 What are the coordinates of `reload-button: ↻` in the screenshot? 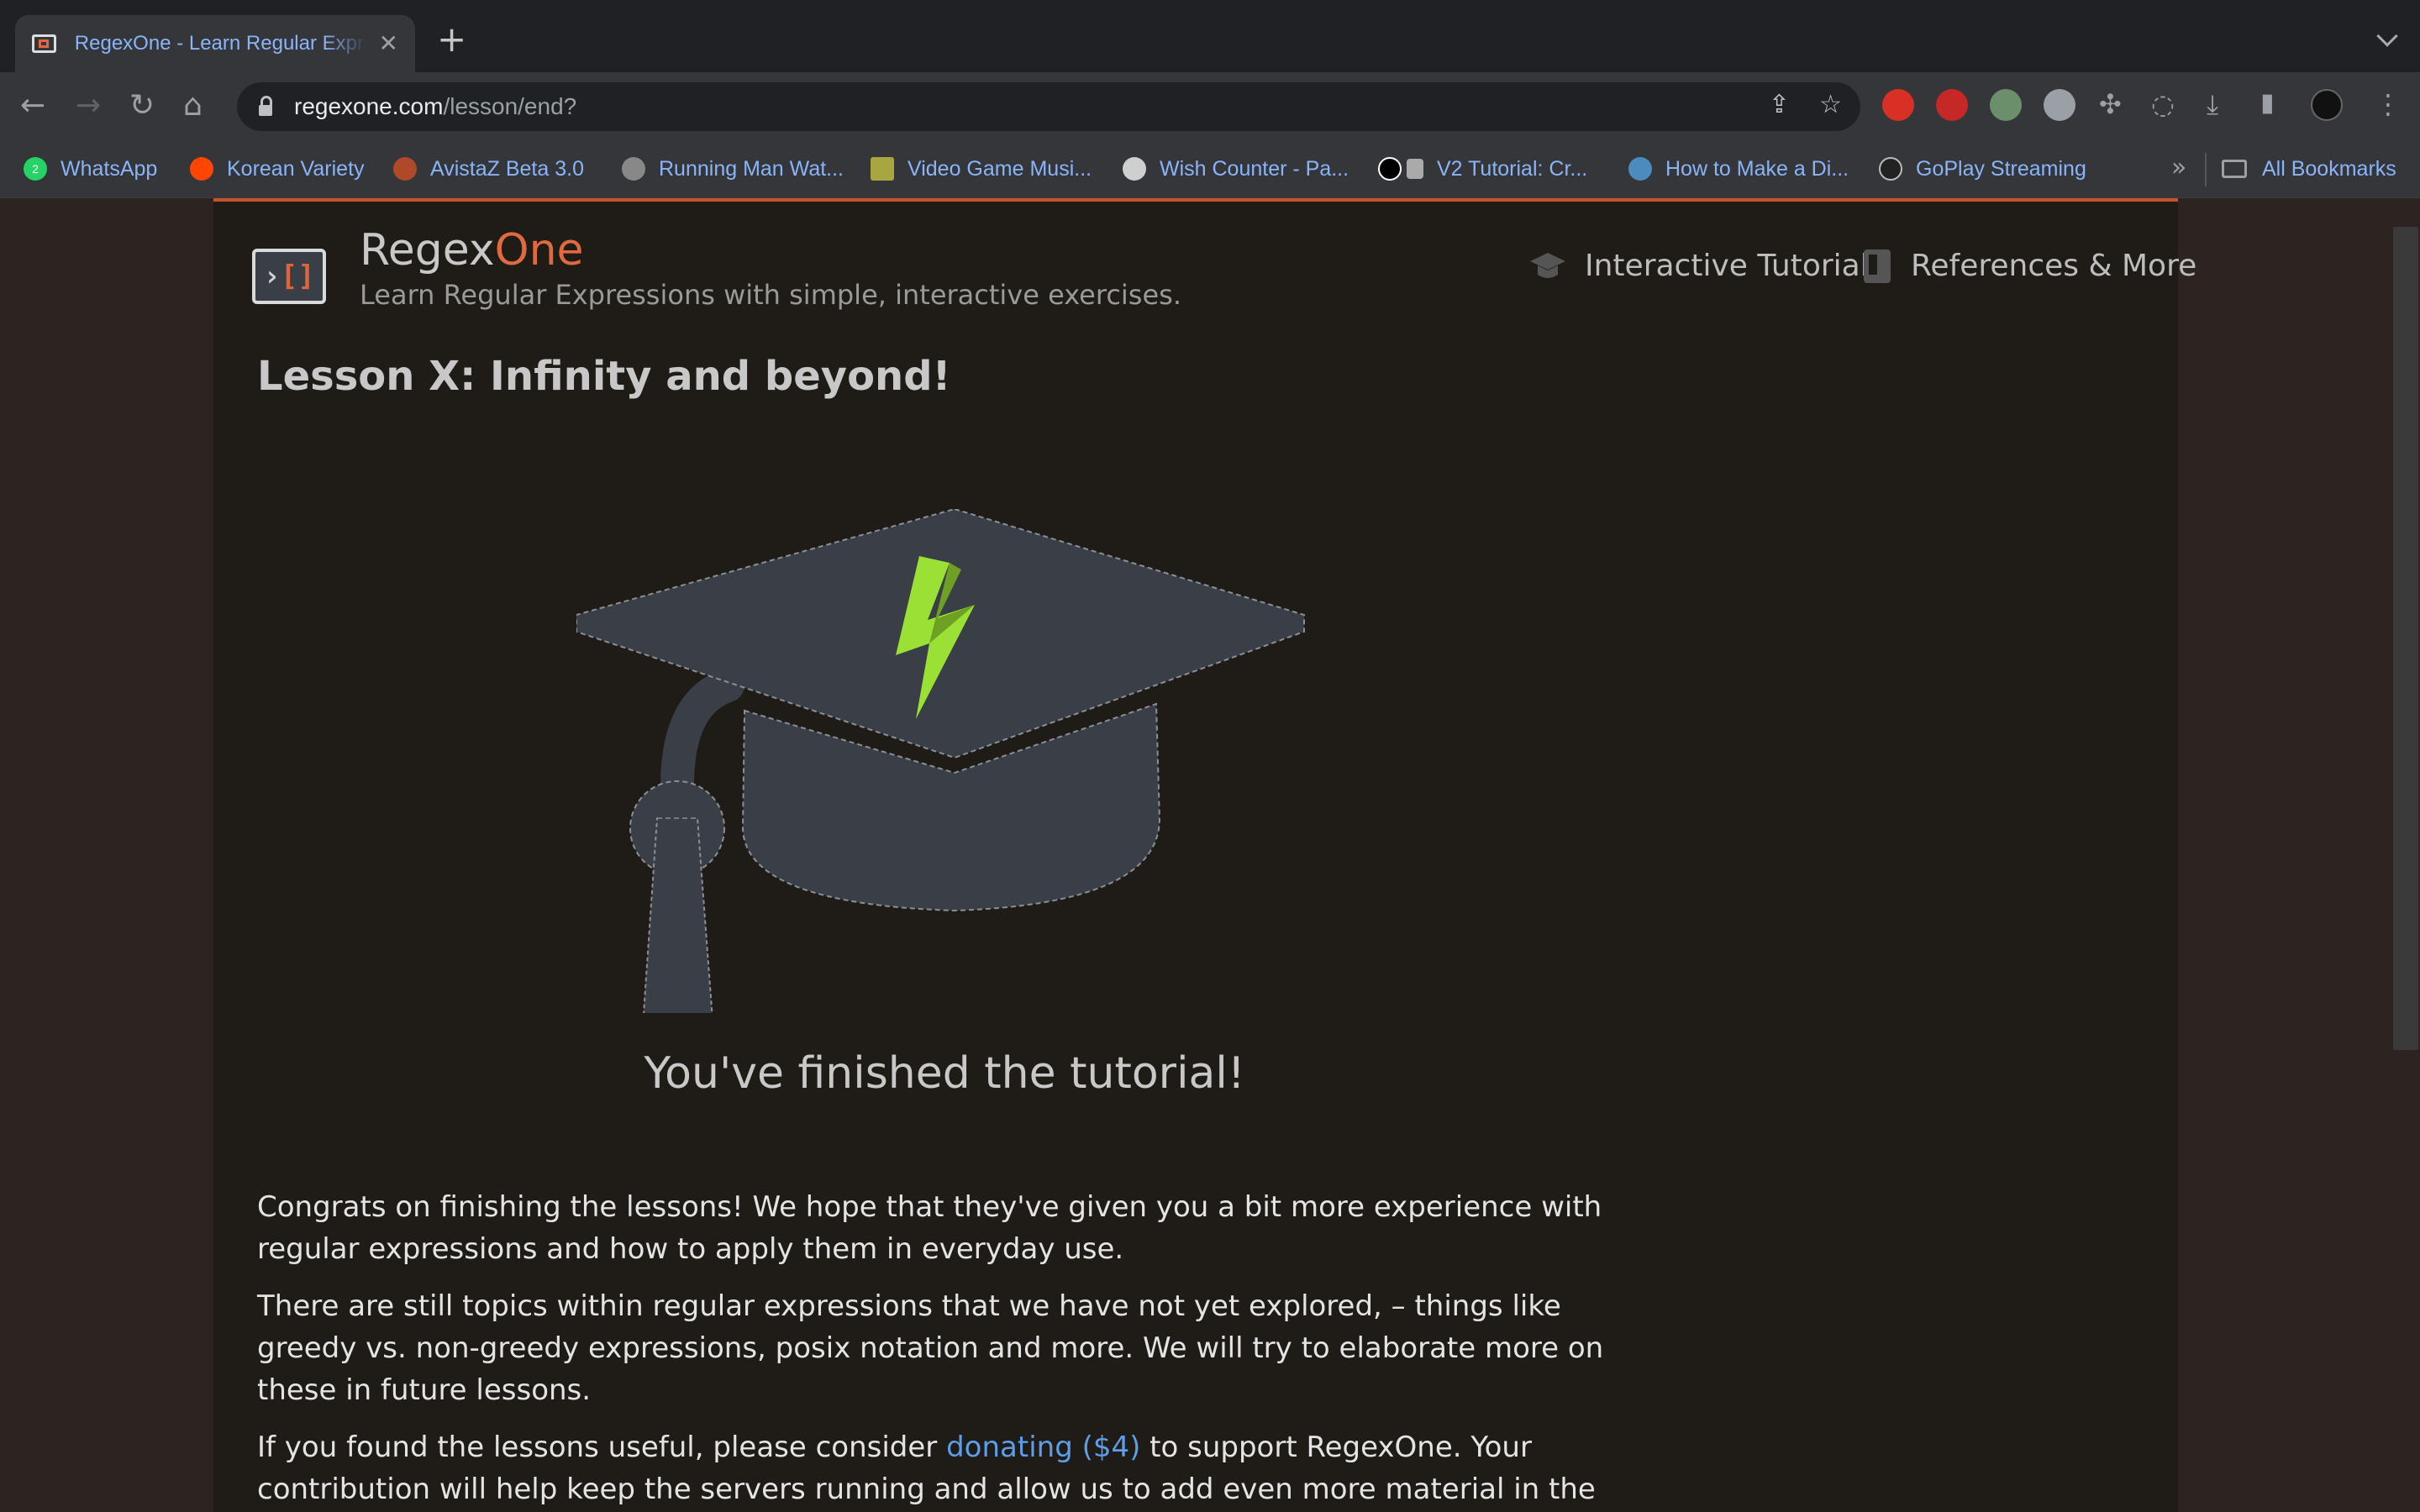 It's located at (142, 106).